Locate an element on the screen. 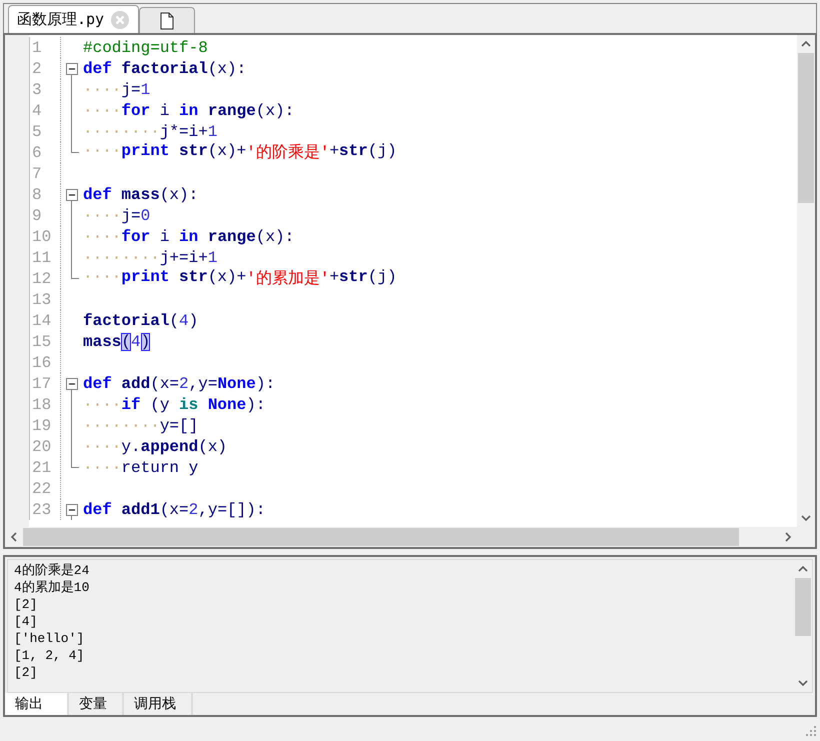 The width and height of the screenshot is (820, 741). code-token: #coding=utf-8 is located at coordinates (145, 47).